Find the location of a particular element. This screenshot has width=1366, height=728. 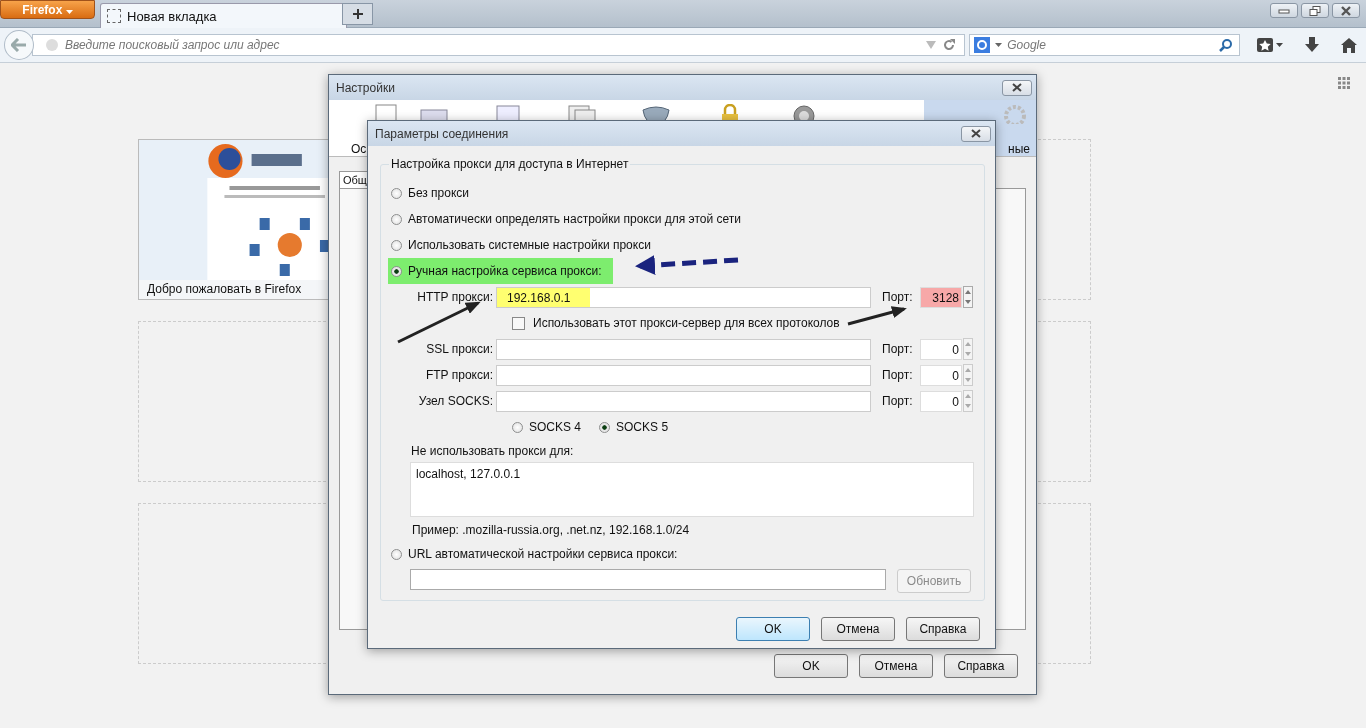

field-label: Узел SOCKS: is located at coordinates (455, 401).